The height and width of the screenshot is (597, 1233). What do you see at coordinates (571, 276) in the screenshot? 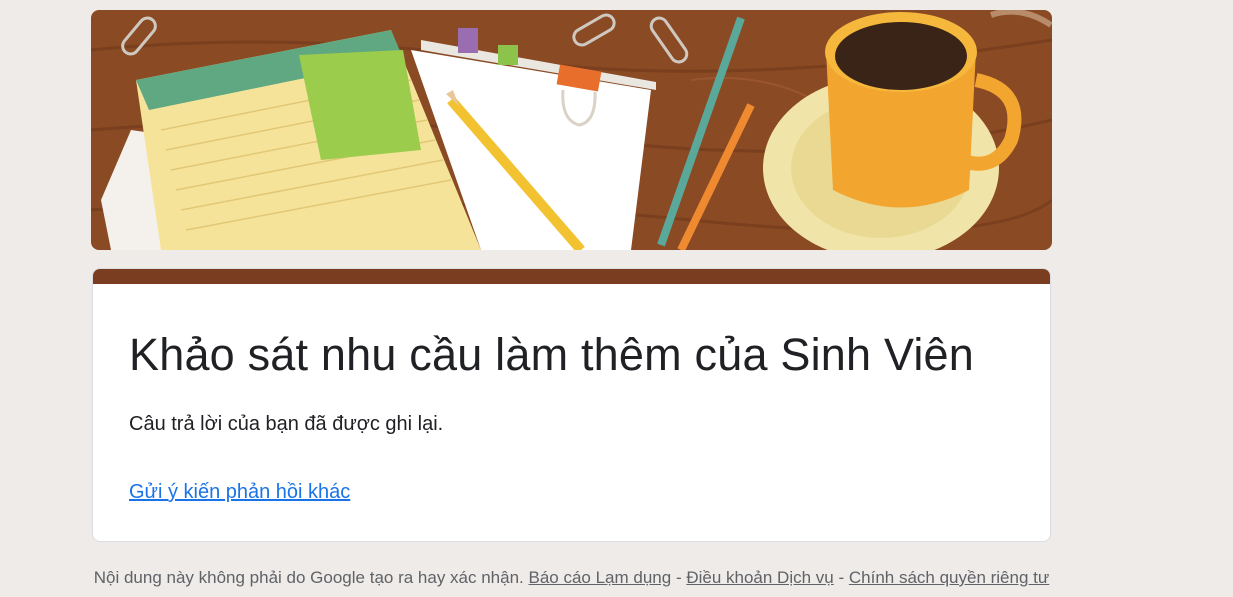
I see `card-accent-bar` at bounding box center [571, 276].